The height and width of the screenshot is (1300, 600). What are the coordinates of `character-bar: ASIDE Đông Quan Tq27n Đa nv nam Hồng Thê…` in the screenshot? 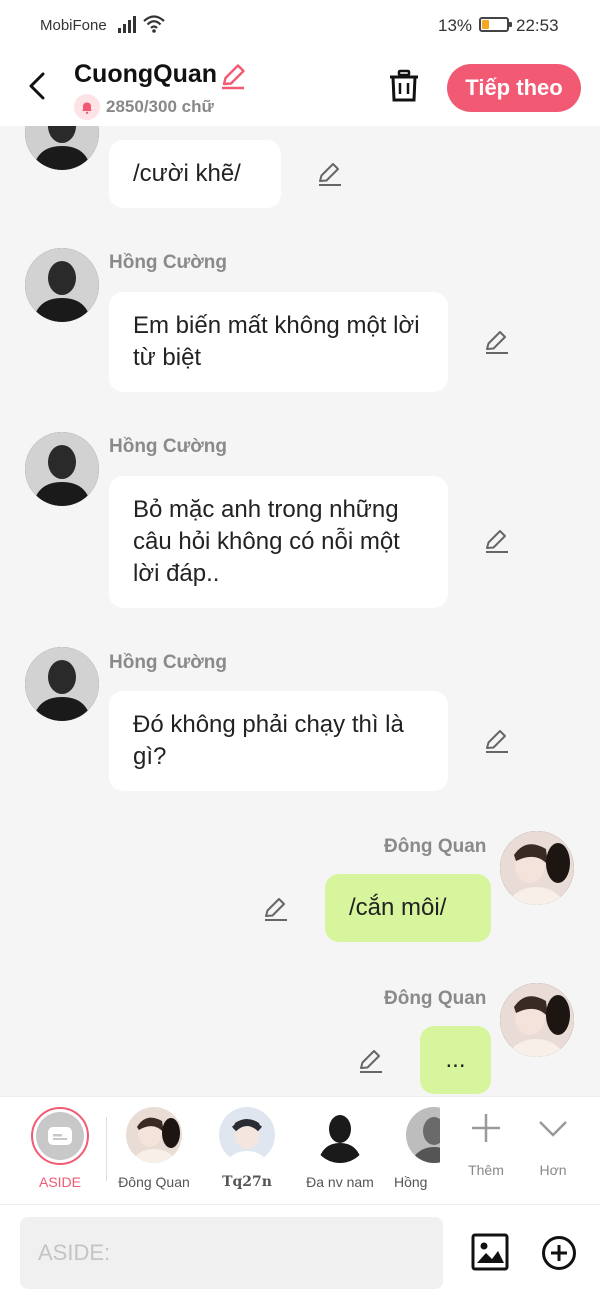 It's located at (300, 1150).